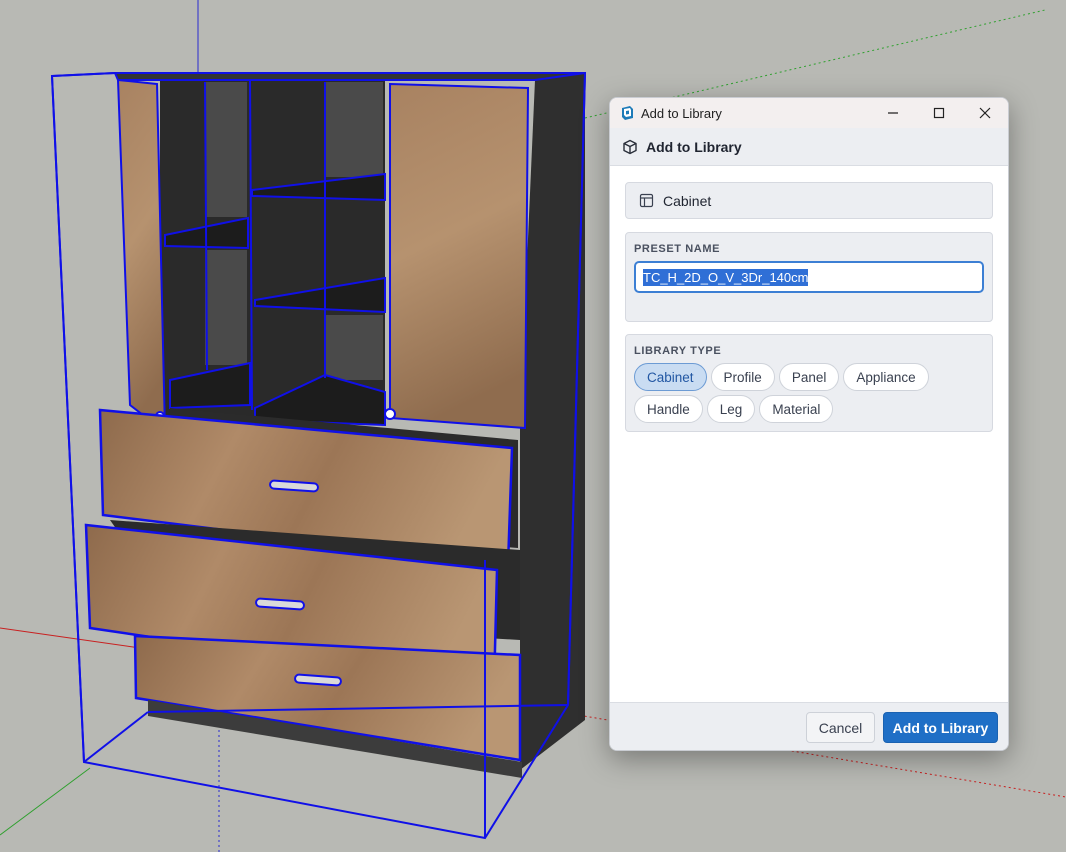 This screenshot has height=852, width=1066. Describe the element at coordinates (687, 200) in the screenshot. I see `object-type-label: Cabinet` at that location.